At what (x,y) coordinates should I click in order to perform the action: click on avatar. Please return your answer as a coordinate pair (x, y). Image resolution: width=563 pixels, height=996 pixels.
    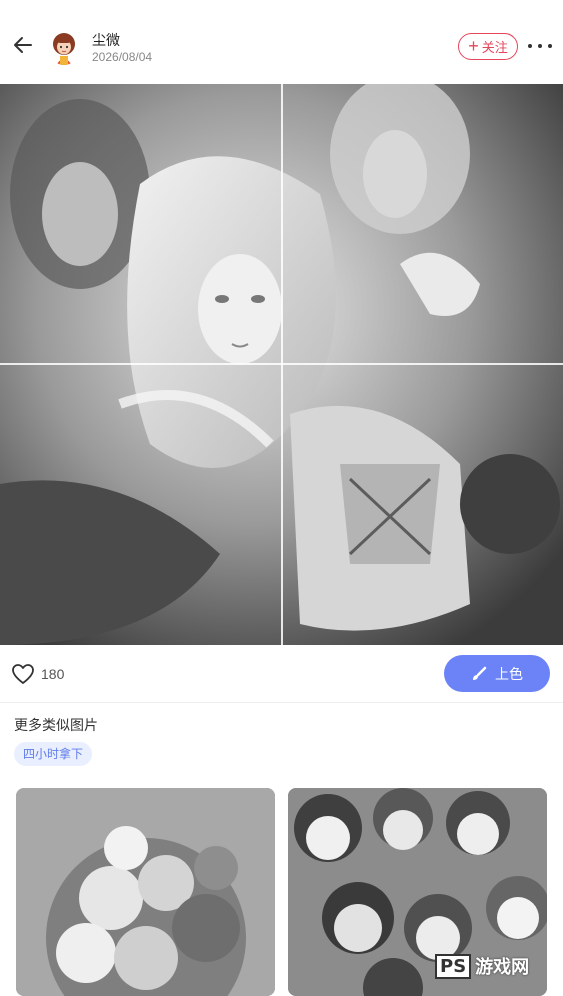
    Looking at the image, I should click on (64, 48).